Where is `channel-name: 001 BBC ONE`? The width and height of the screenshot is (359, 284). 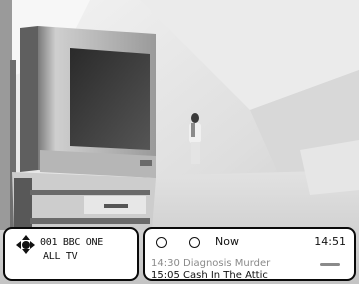 channel-name: 001 BBC ONE is located at coordinates (71, 242).